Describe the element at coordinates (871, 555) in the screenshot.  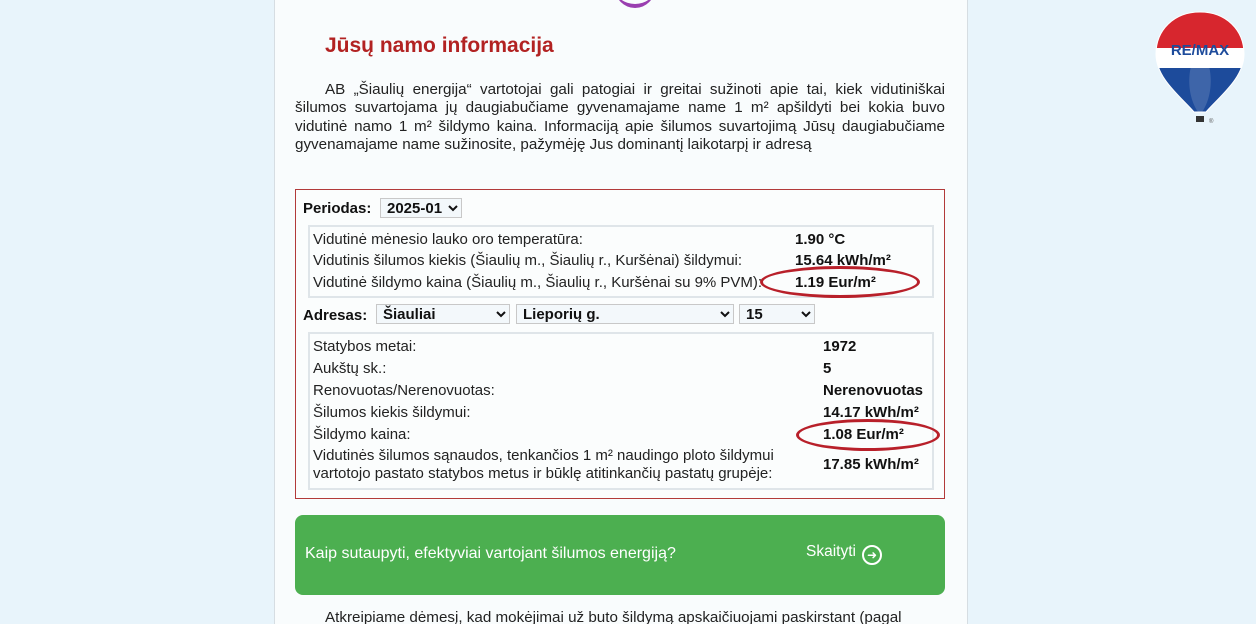
I see `arrow-circle-icon: ➜` at that location.